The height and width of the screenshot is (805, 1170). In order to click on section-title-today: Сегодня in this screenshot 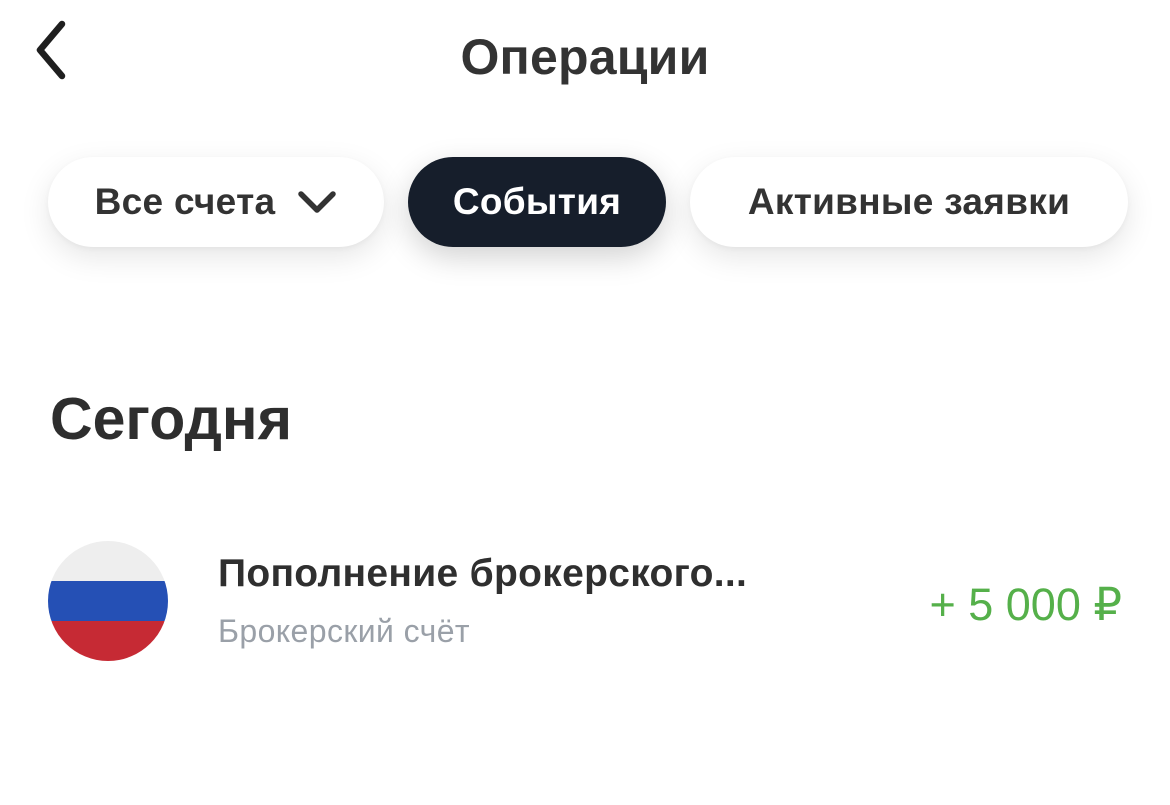, I will do `click(171, 419)`.